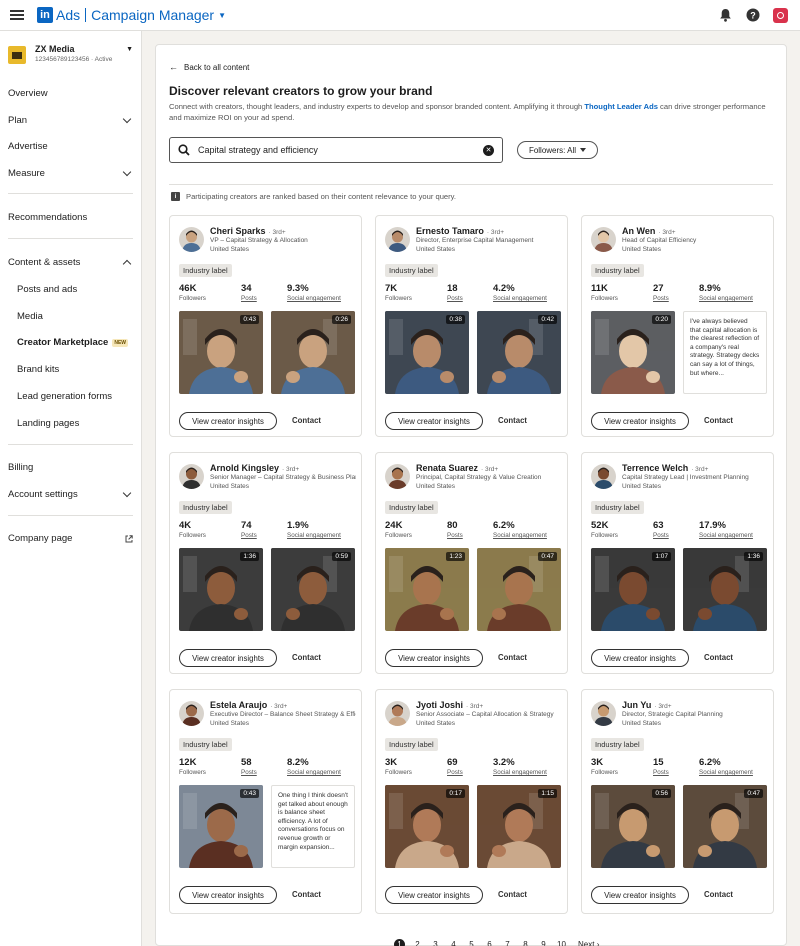  Describe the element at coordinates (417, 942) in the screenshot. I see `page-2-button: 2` at that location.